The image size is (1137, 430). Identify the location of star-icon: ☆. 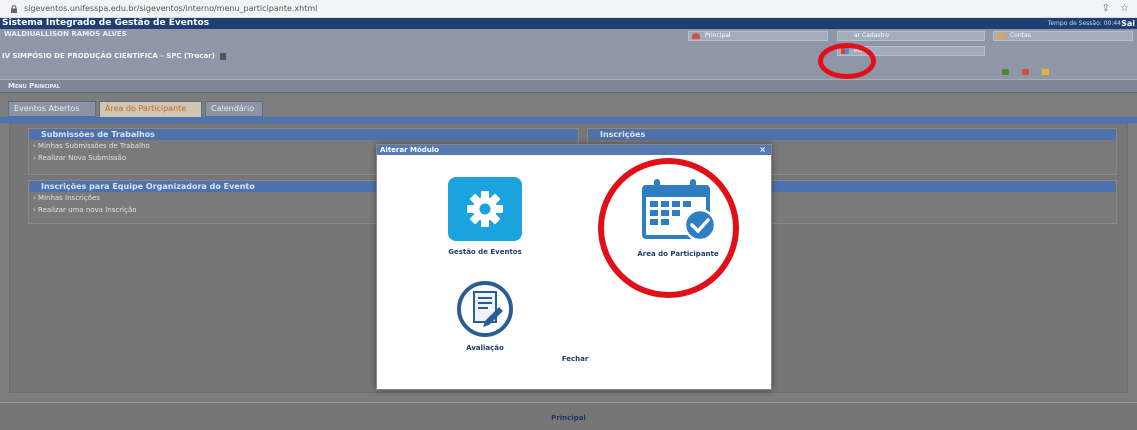
(1124, 8).